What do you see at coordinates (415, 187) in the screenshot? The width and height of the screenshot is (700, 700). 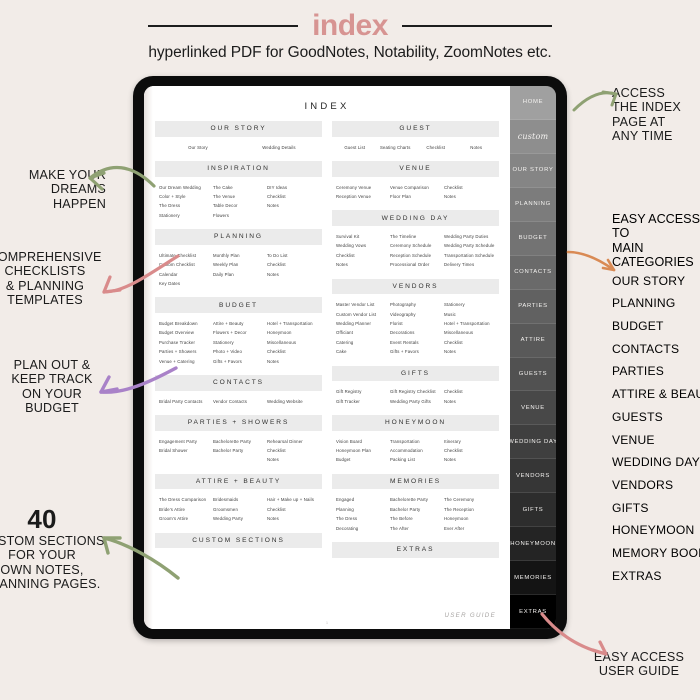 I see `index-link: Venue Comparison` at bounding box center [415, 187].